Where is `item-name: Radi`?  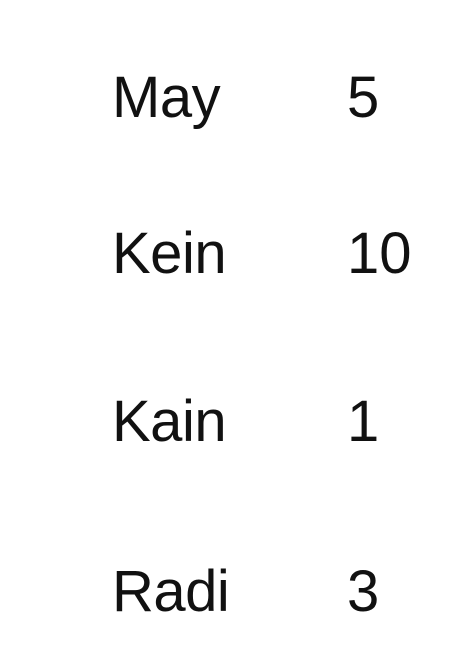
item-name: Radi is located at coordinates (171, 591).